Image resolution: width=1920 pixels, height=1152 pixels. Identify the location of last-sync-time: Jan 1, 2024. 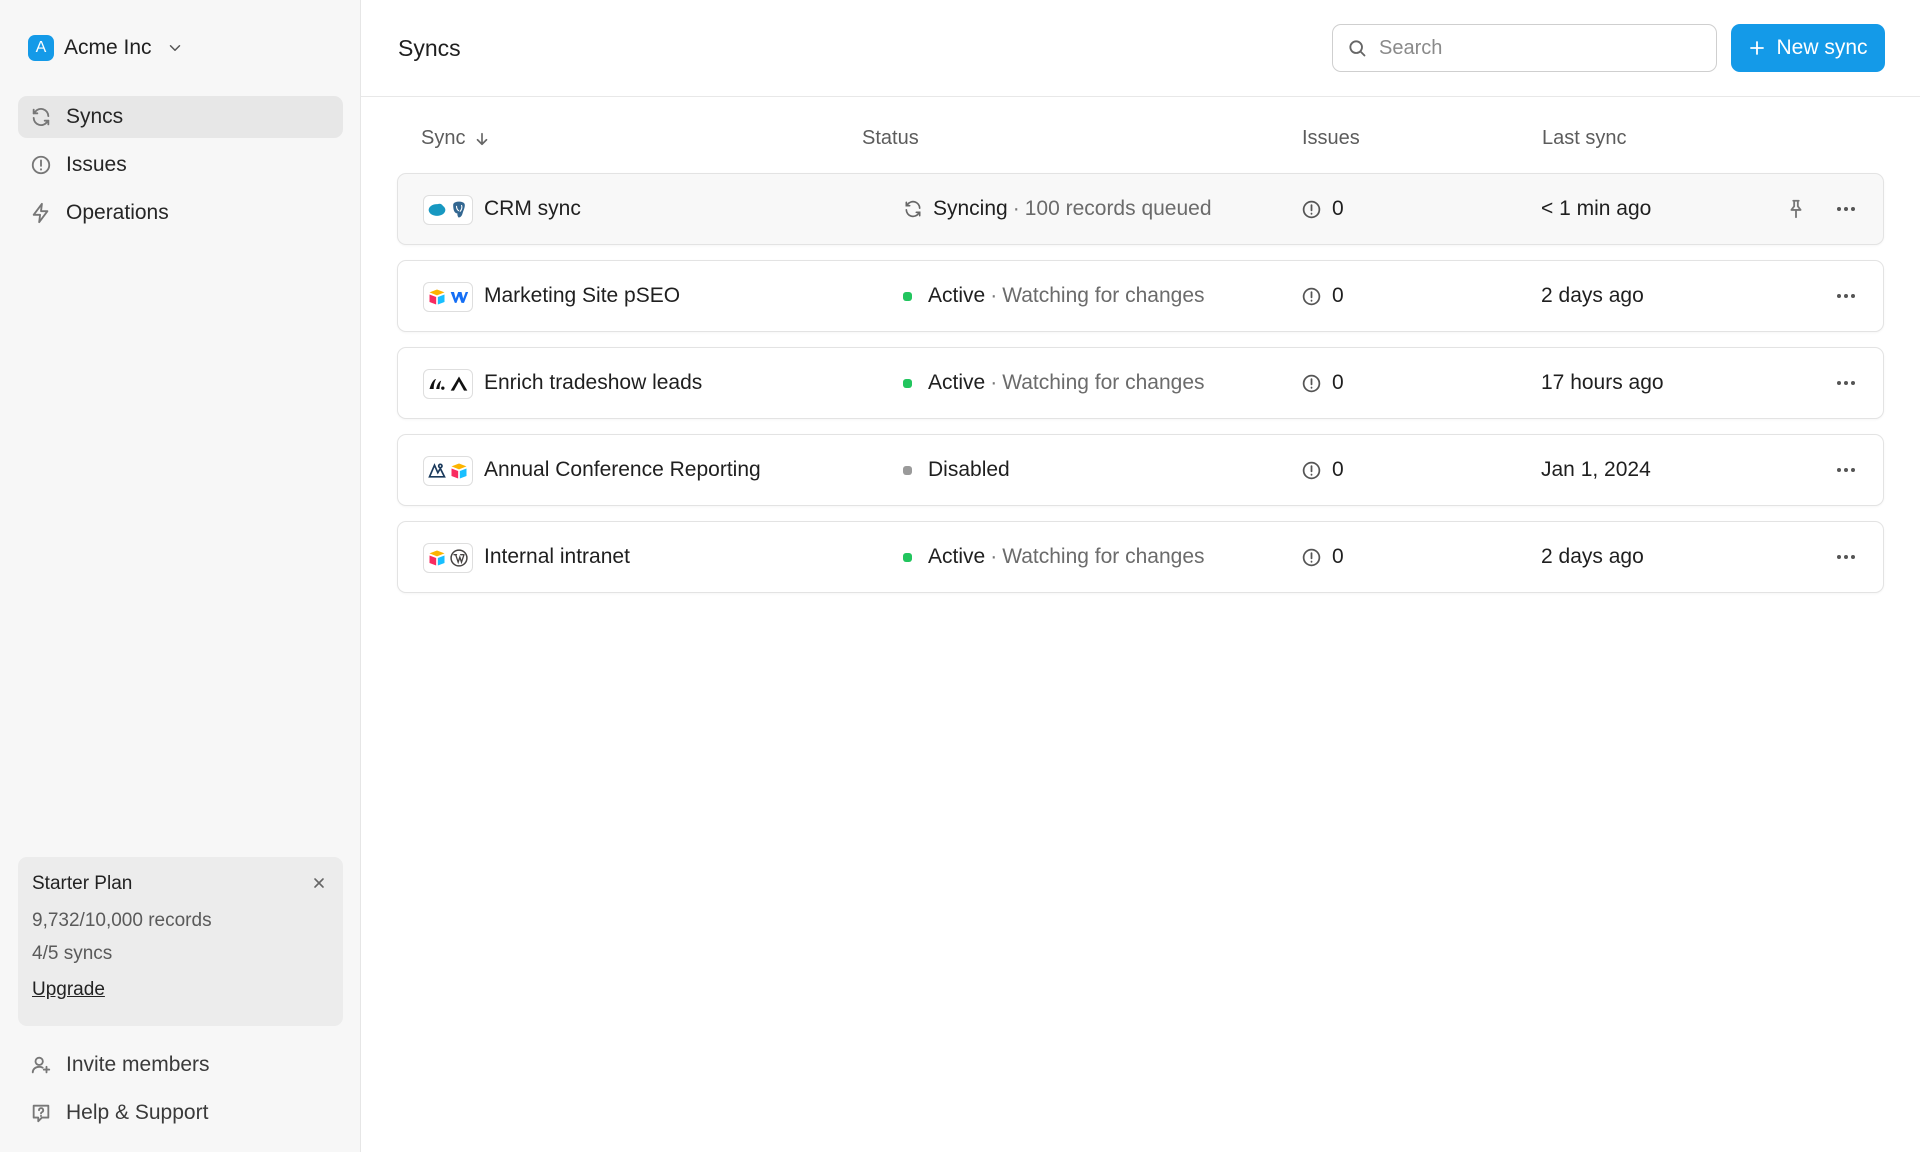
(1596, 469).